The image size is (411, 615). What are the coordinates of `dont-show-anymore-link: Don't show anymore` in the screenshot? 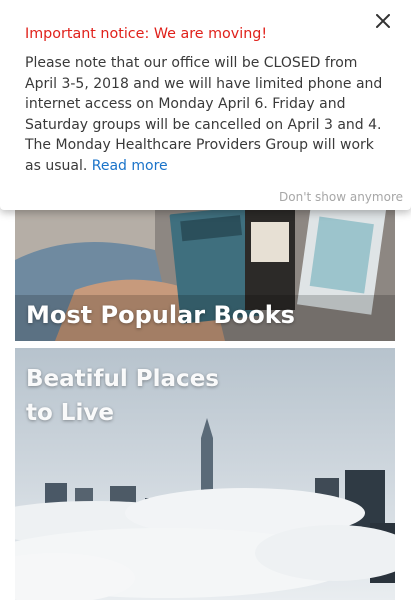 It's located at (341, 197).